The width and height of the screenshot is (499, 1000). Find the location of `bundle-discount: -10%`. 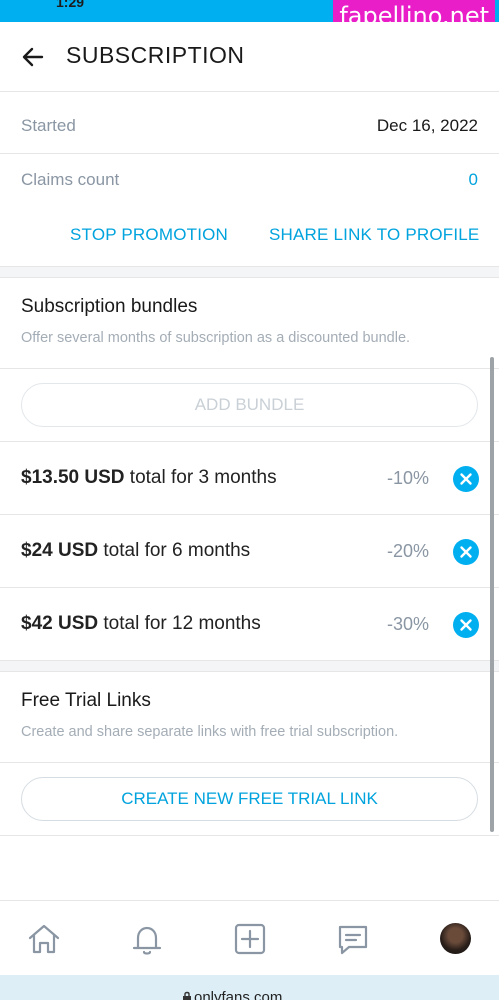

bundle-discount: -10% is located at coordinates (407, 478).